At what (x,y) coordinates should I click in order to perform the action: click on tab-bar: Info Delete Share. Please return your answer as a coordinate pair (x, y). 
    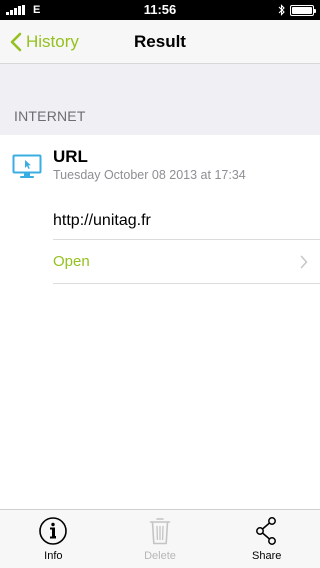
    Looking at the image, I should click on (160, 538).